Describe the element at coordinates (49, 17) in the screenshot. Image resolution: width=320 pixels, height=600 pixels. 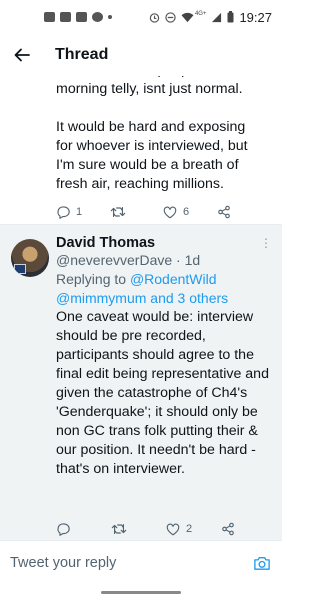
I see `notification-icon` at that location.